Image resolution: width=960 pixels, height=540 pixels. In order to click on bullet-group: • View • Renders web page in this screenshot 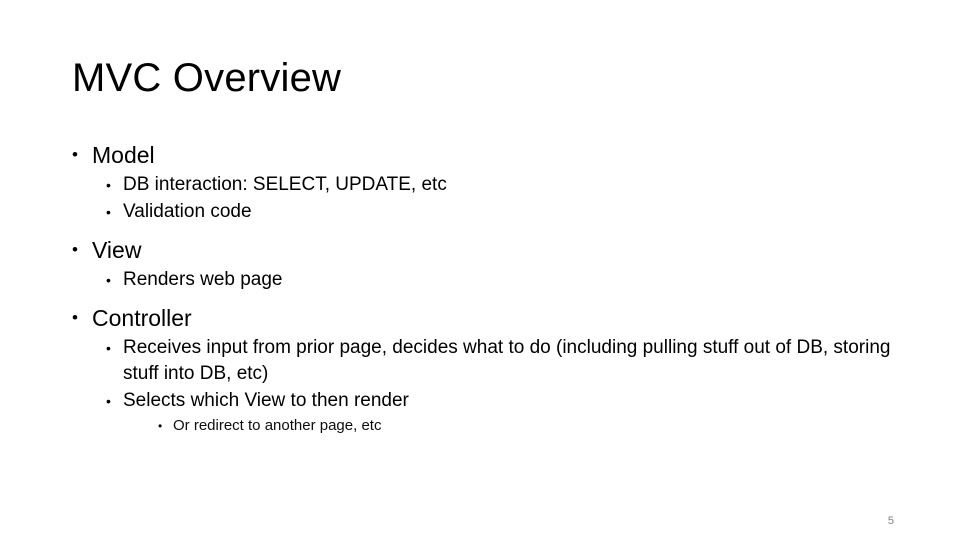, I will do `click(482, 264)`.